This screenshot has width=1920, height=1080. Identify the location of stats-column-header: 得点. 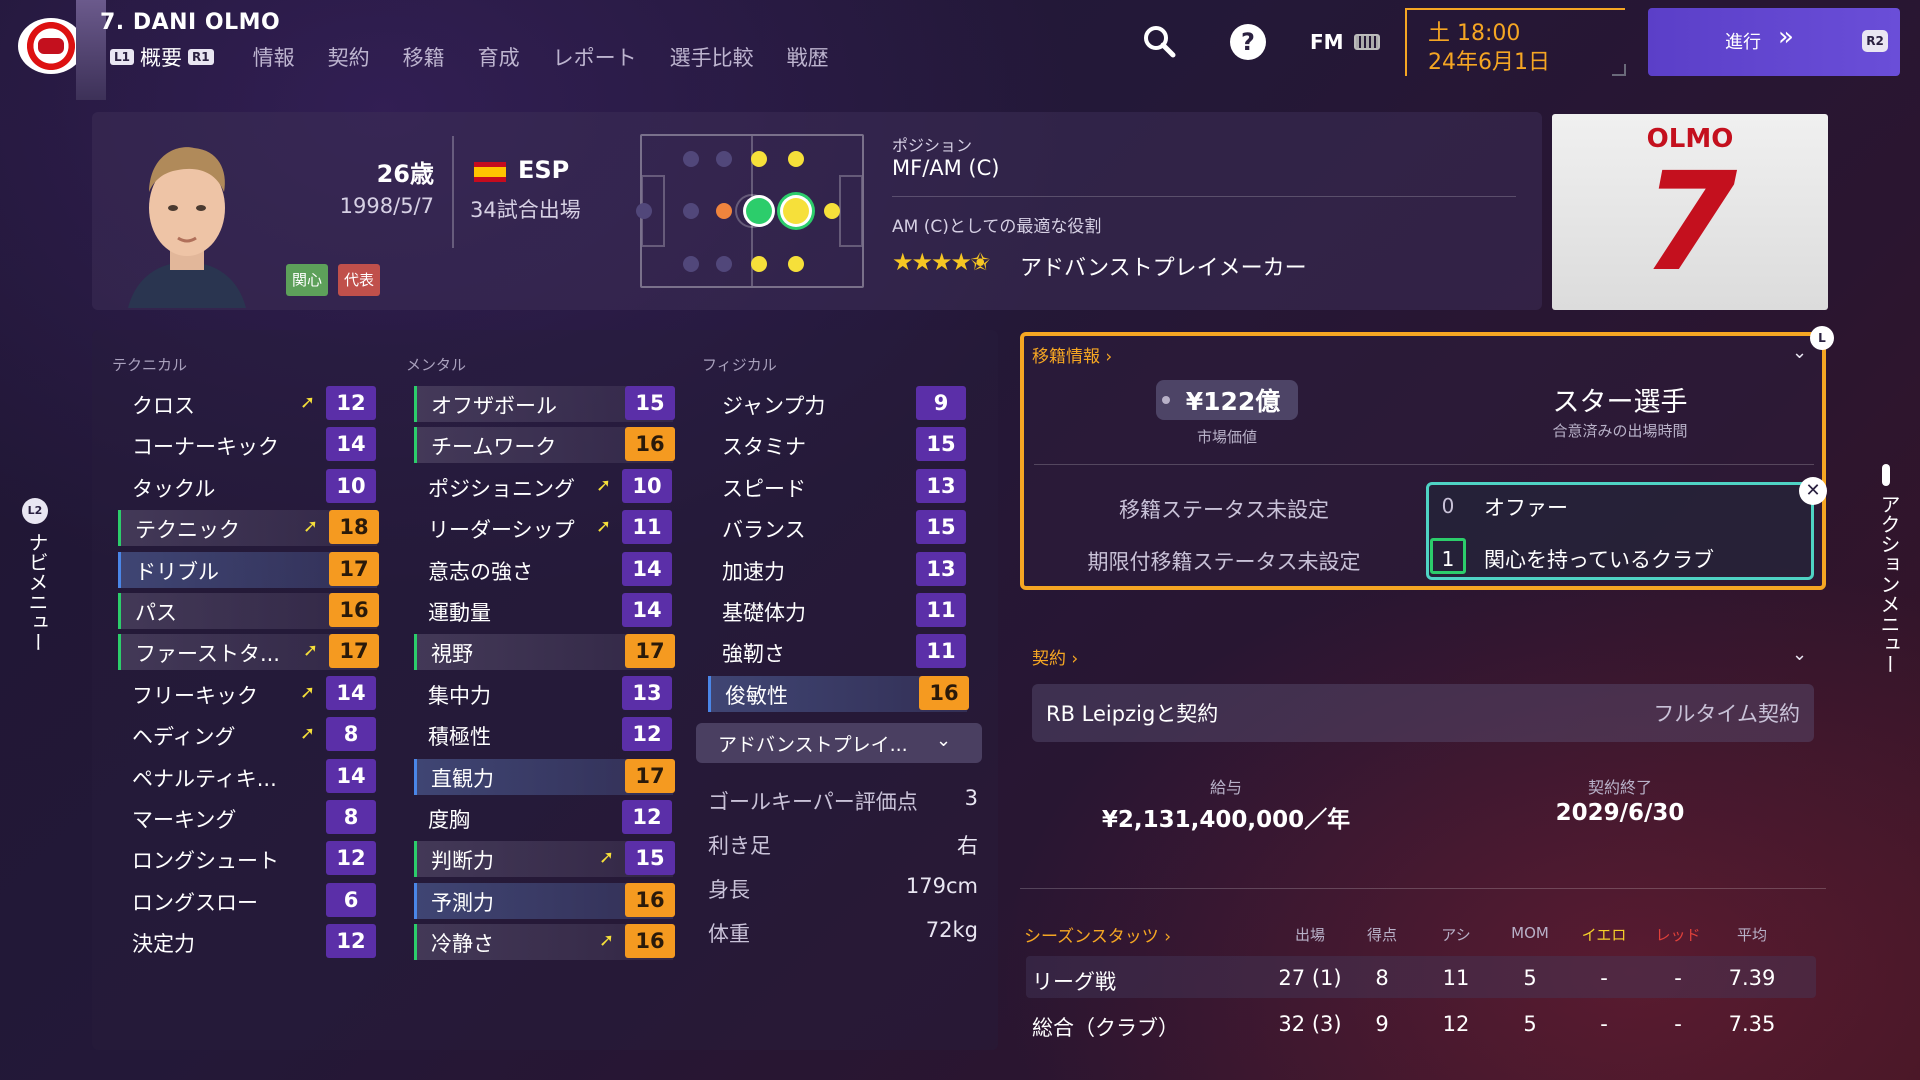
(1382, 934).